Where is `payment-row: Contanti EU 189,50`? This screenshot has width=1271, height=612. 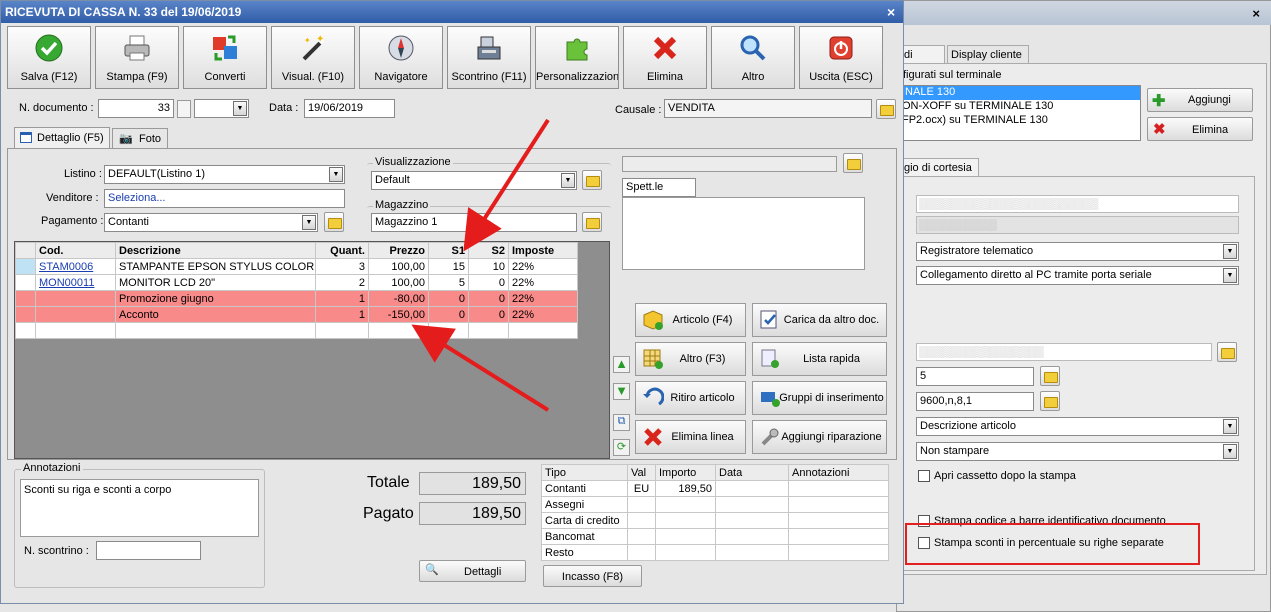 payment-row: Contanti EU 189,50 is located at coordinates (715, 488).